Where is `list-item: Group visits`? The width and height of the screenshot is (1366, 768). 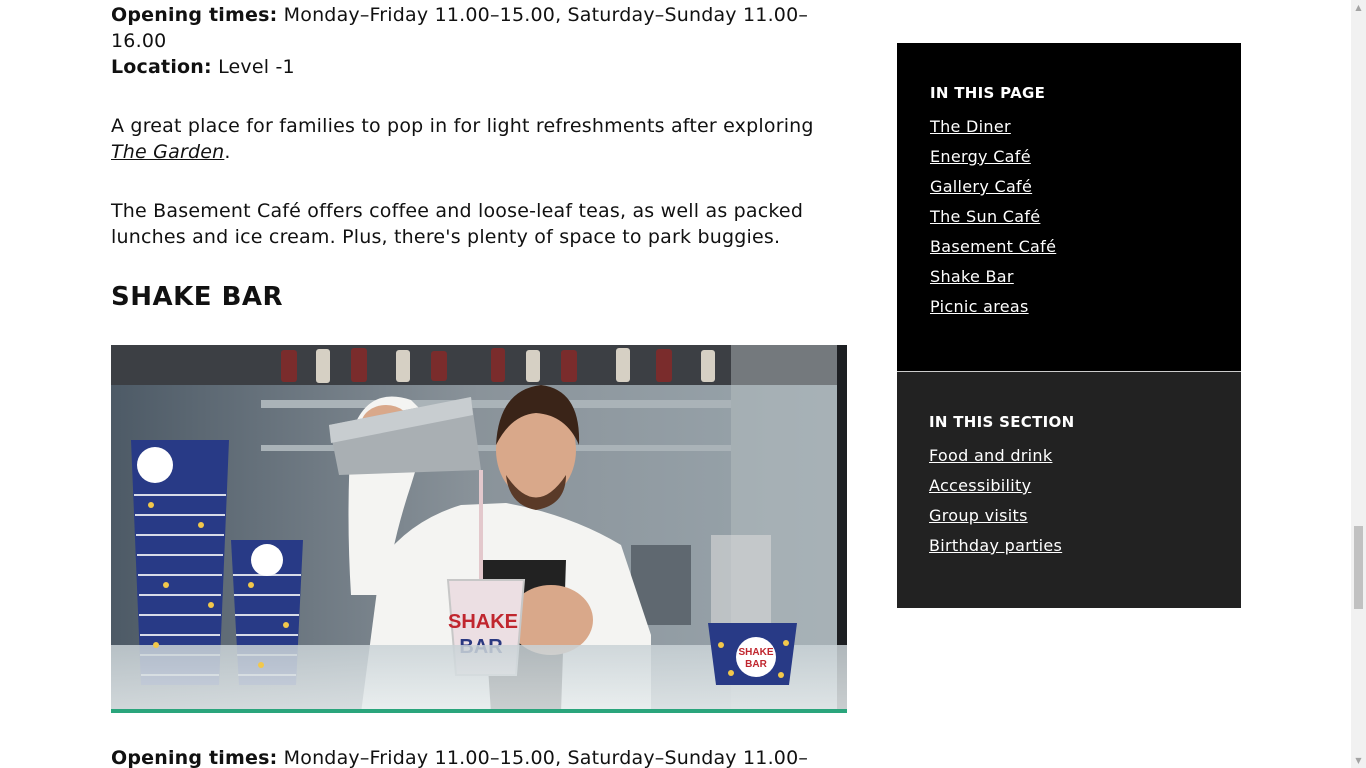 list-item: Group visits is located at coordinates (1068, 521).